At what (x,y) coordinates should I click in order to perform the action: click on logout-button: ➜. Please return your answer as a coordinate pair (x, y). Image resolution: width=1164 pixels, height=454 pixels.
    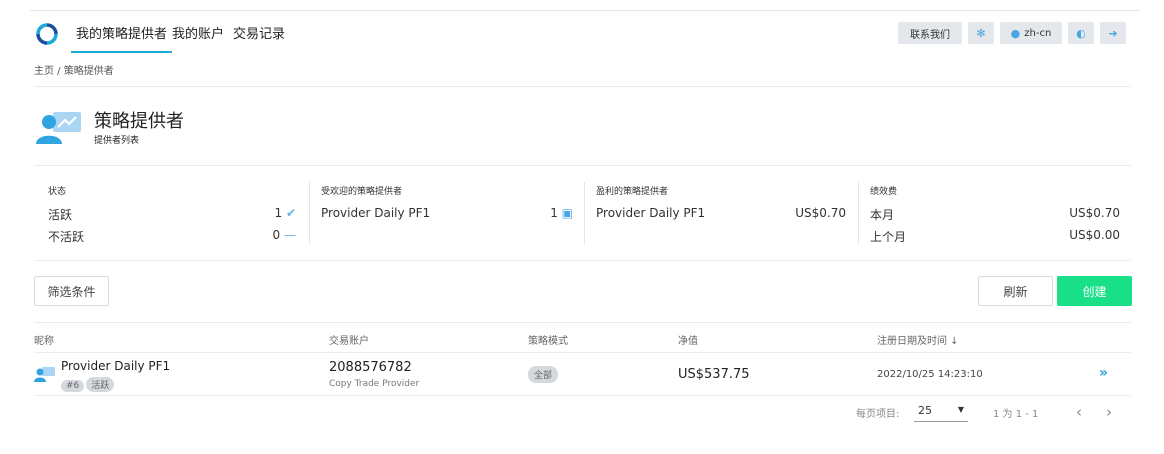
    Looking at the image, I should click on (1113, 33).